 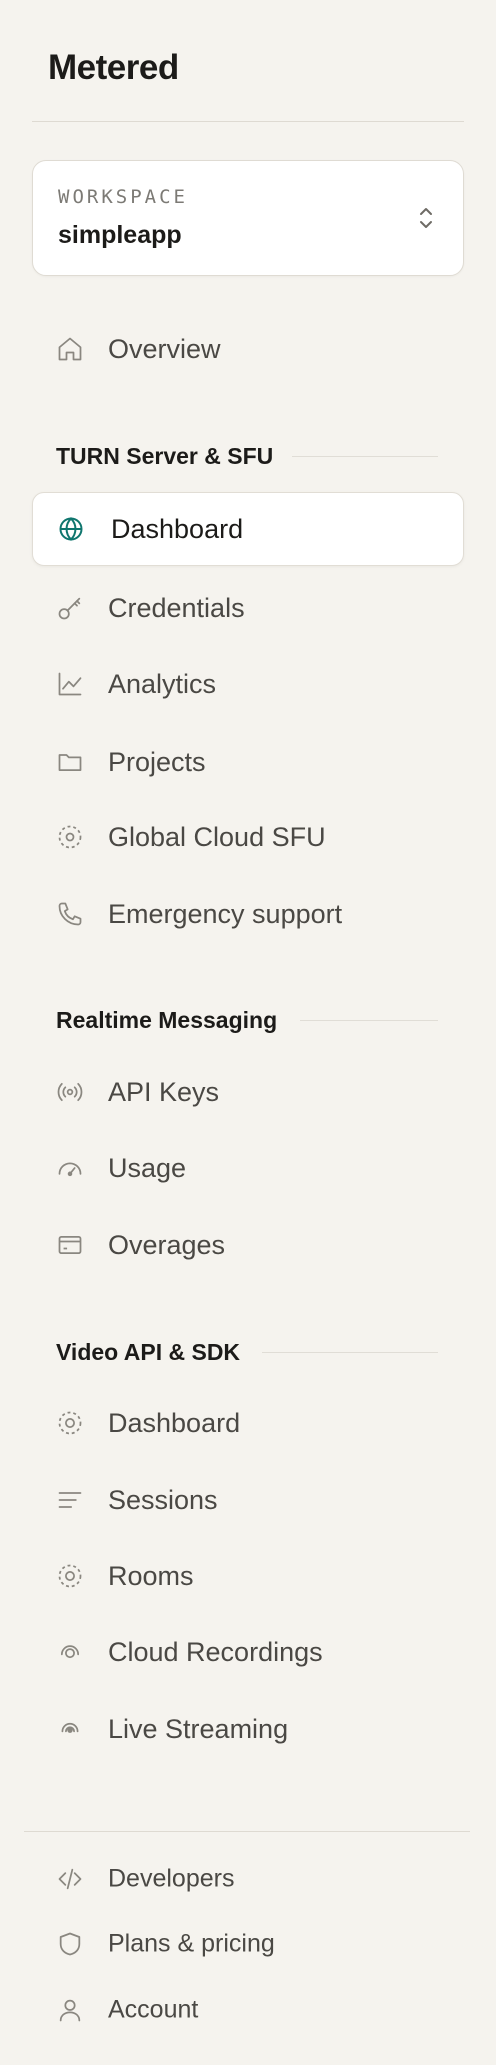 What do you see at coordinates (248, 1879) in the screenshot?
I see `nav-item-developers: Developers` at bounding box center [248, 1879].